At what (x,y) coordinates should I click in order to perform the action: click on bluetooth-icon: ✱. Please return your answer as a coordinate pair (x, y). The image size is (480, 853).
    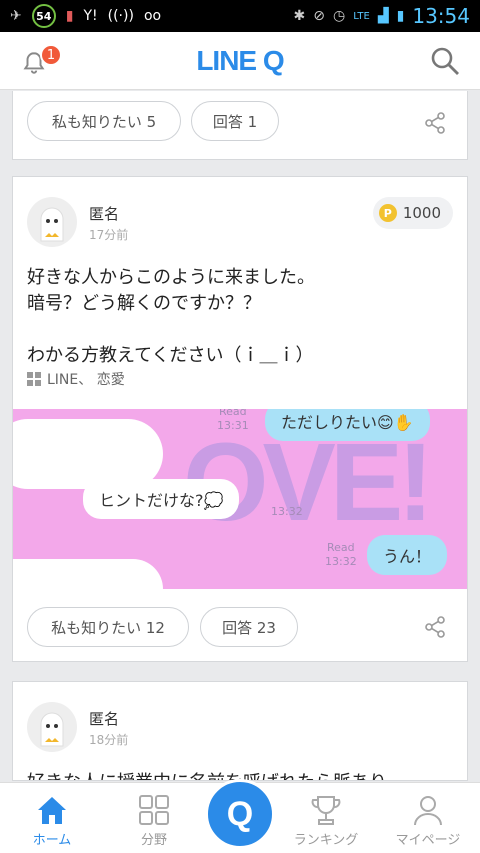
    Looking at the image, I should click on (299, 16).